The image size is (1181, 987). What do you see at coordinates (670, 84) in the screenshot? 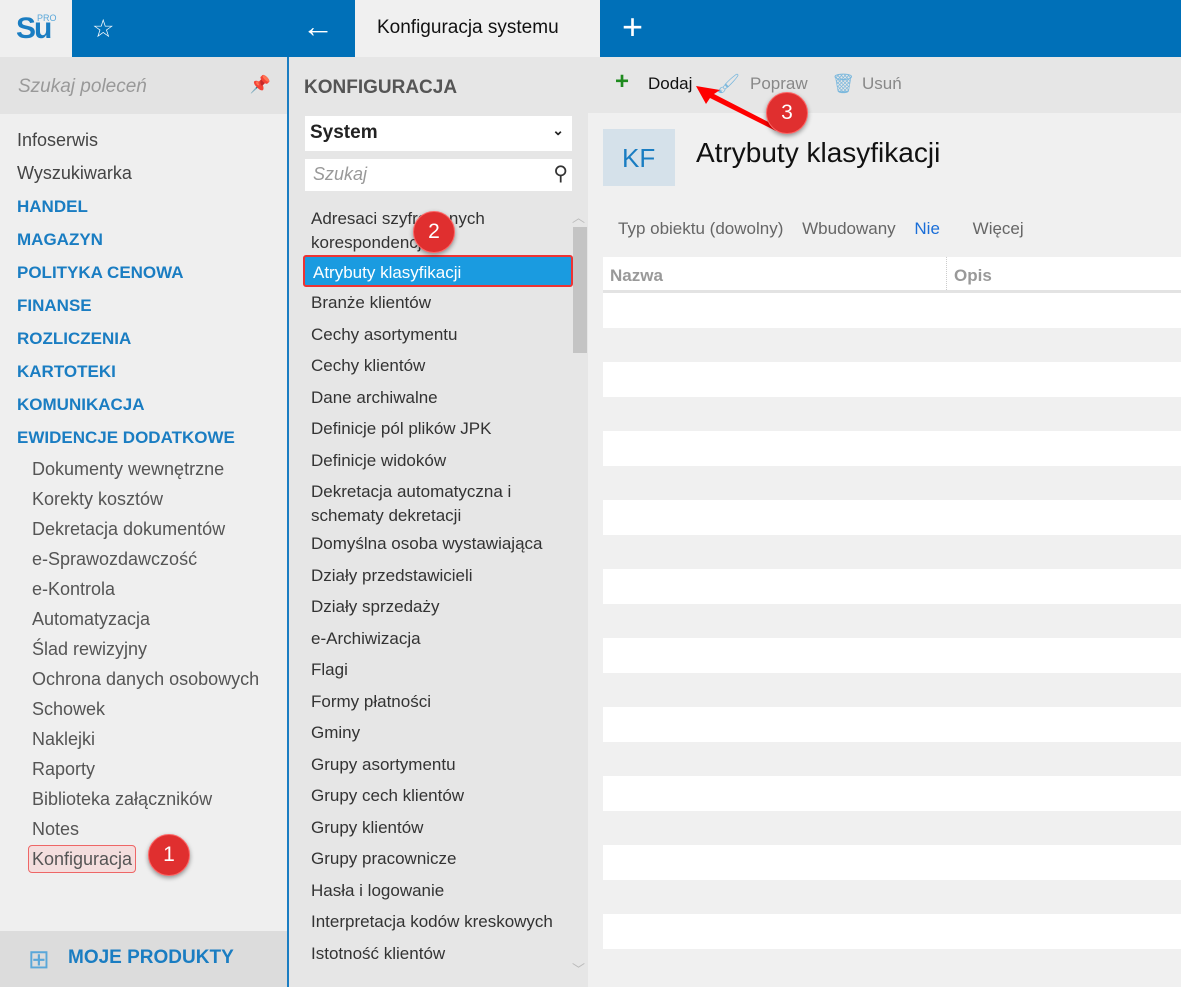
I see `add-button: Dodaj` at bounding box center [670, 84].